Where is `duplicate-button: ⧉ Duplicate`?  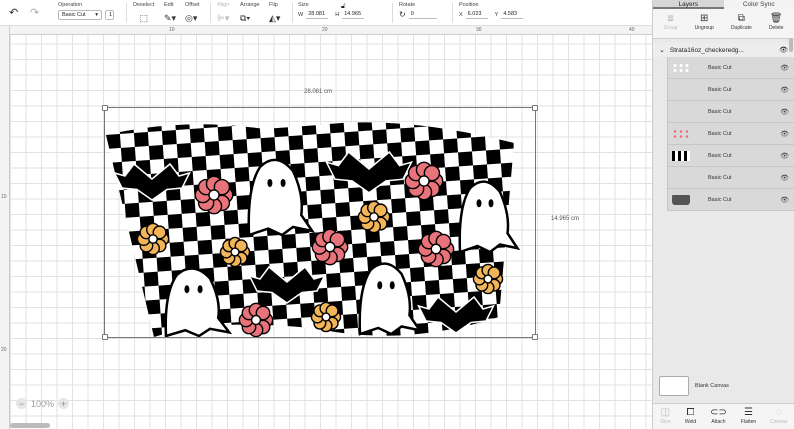
duplicate-button: ⧉ Duplicate is located at coordinates (741, 25).